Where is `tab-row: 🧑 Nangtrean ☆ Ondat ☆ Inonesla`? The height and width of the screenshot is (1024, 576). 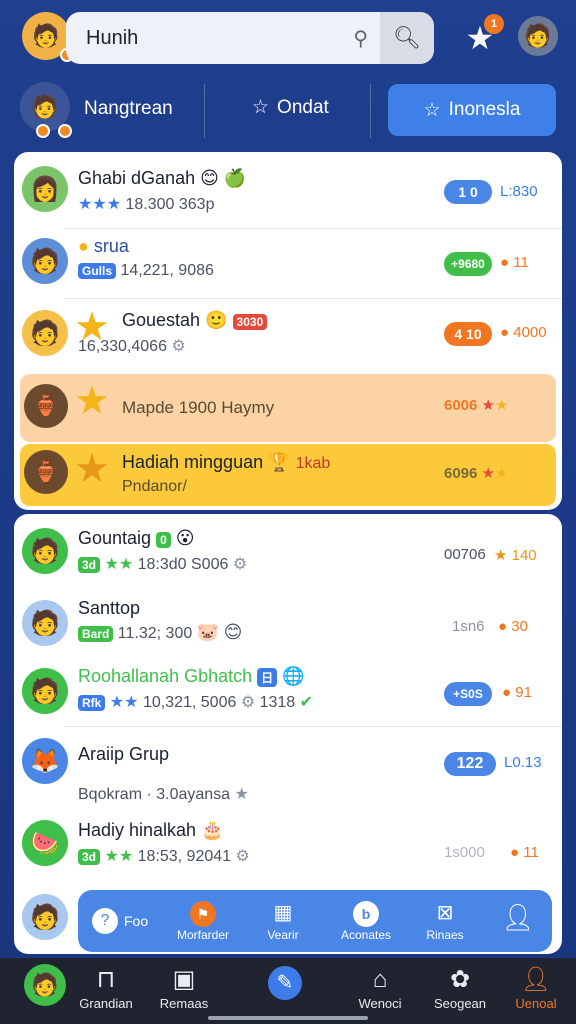 tab-row: 🧑 Nangtrean ☆ Ondat ☆ Inonesla is located at coordinates (288, 112).